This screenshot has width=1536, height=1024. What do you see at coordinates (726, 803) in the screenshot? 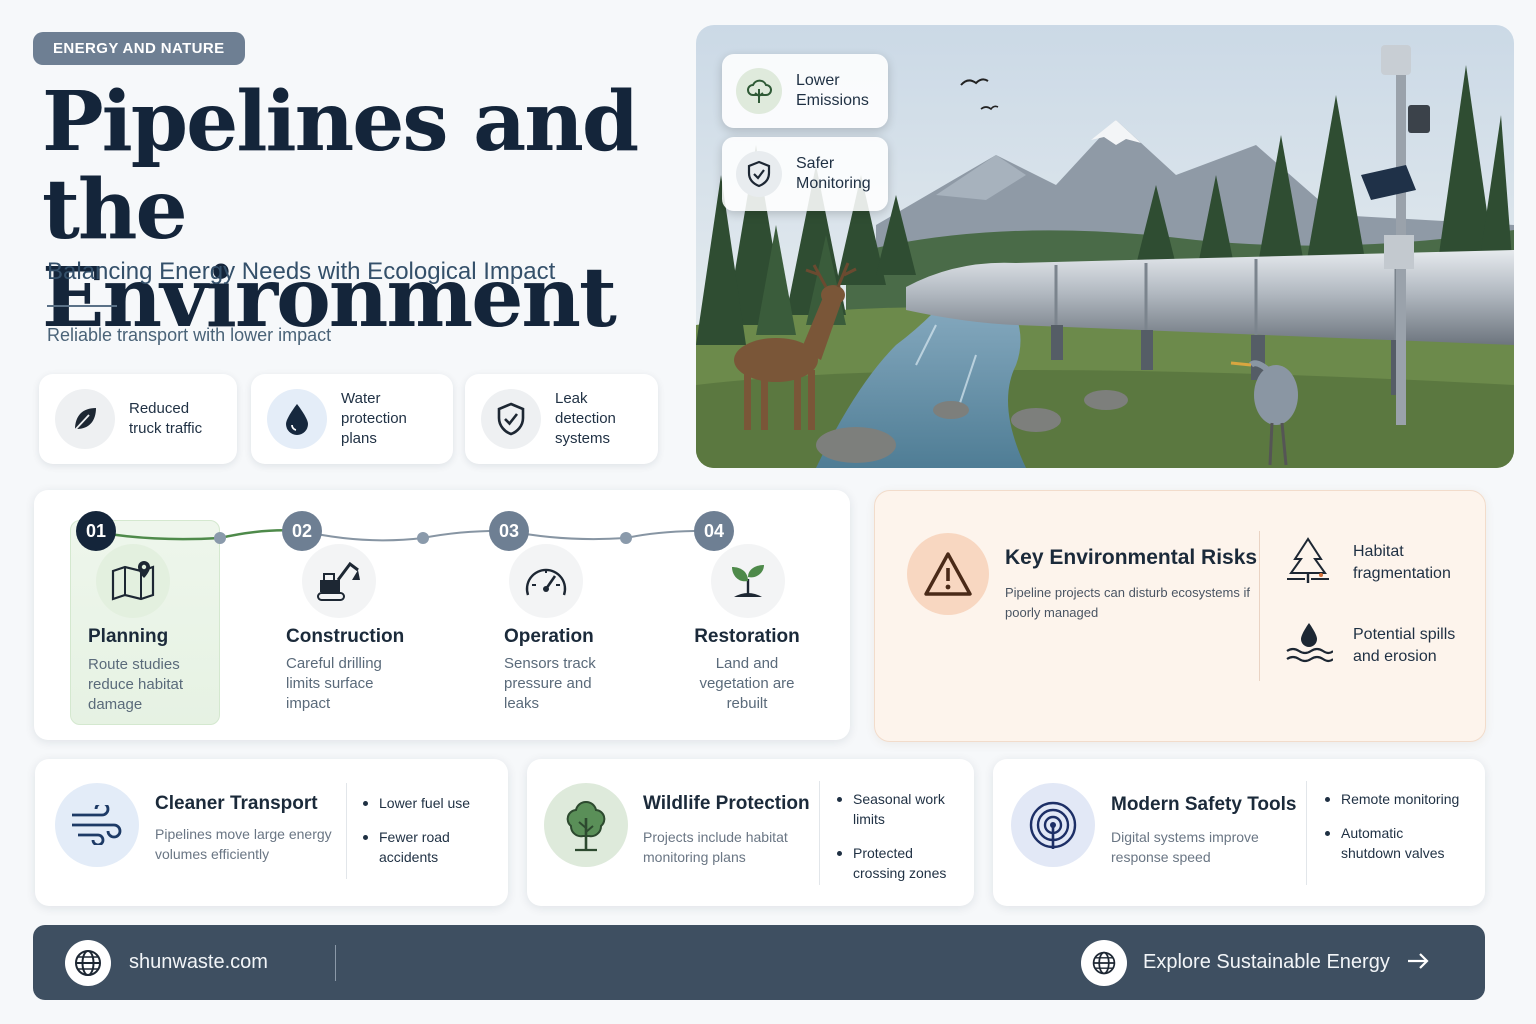
I see `card-title: Wildlife Protection` at bounding box center [726, 803].